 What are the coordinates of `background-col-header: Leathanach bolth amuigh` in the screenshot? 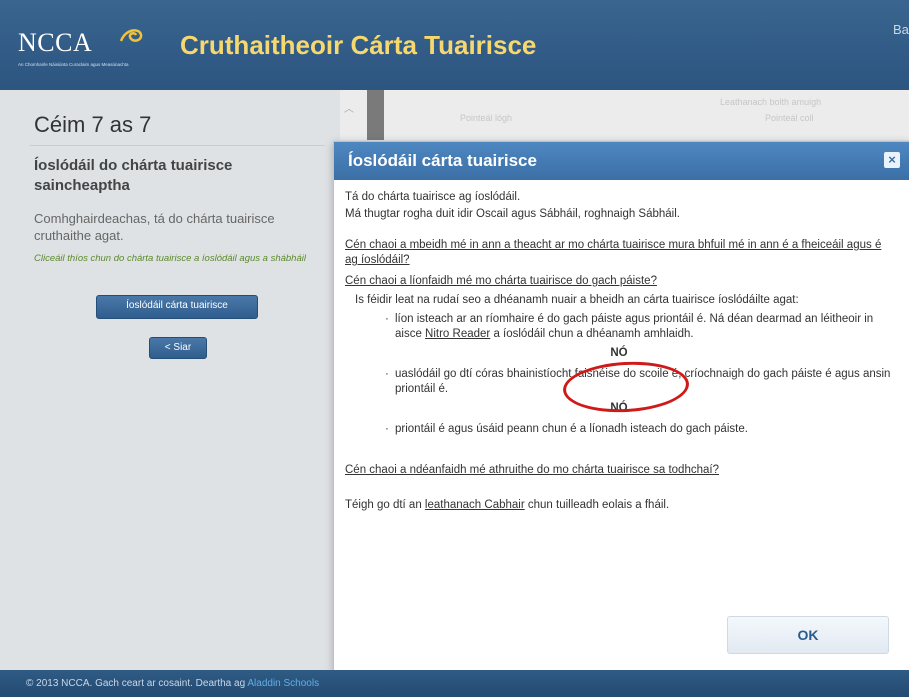 It's located at (771, 102).